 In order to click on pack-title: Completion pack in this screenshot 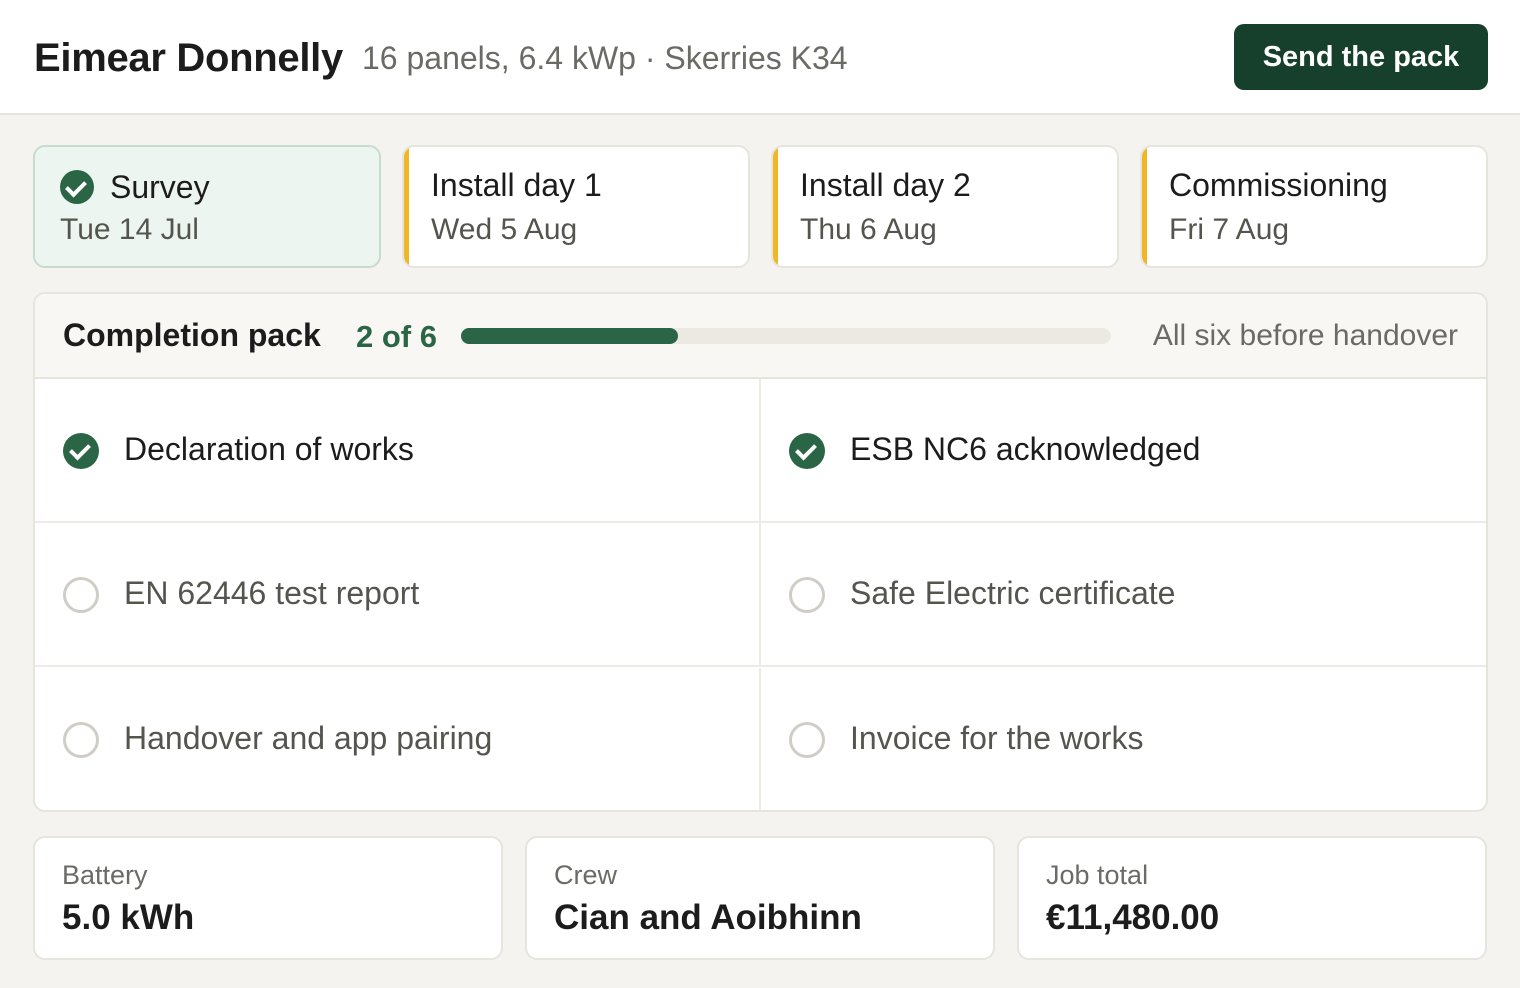, I will do `click(192, 335)`.